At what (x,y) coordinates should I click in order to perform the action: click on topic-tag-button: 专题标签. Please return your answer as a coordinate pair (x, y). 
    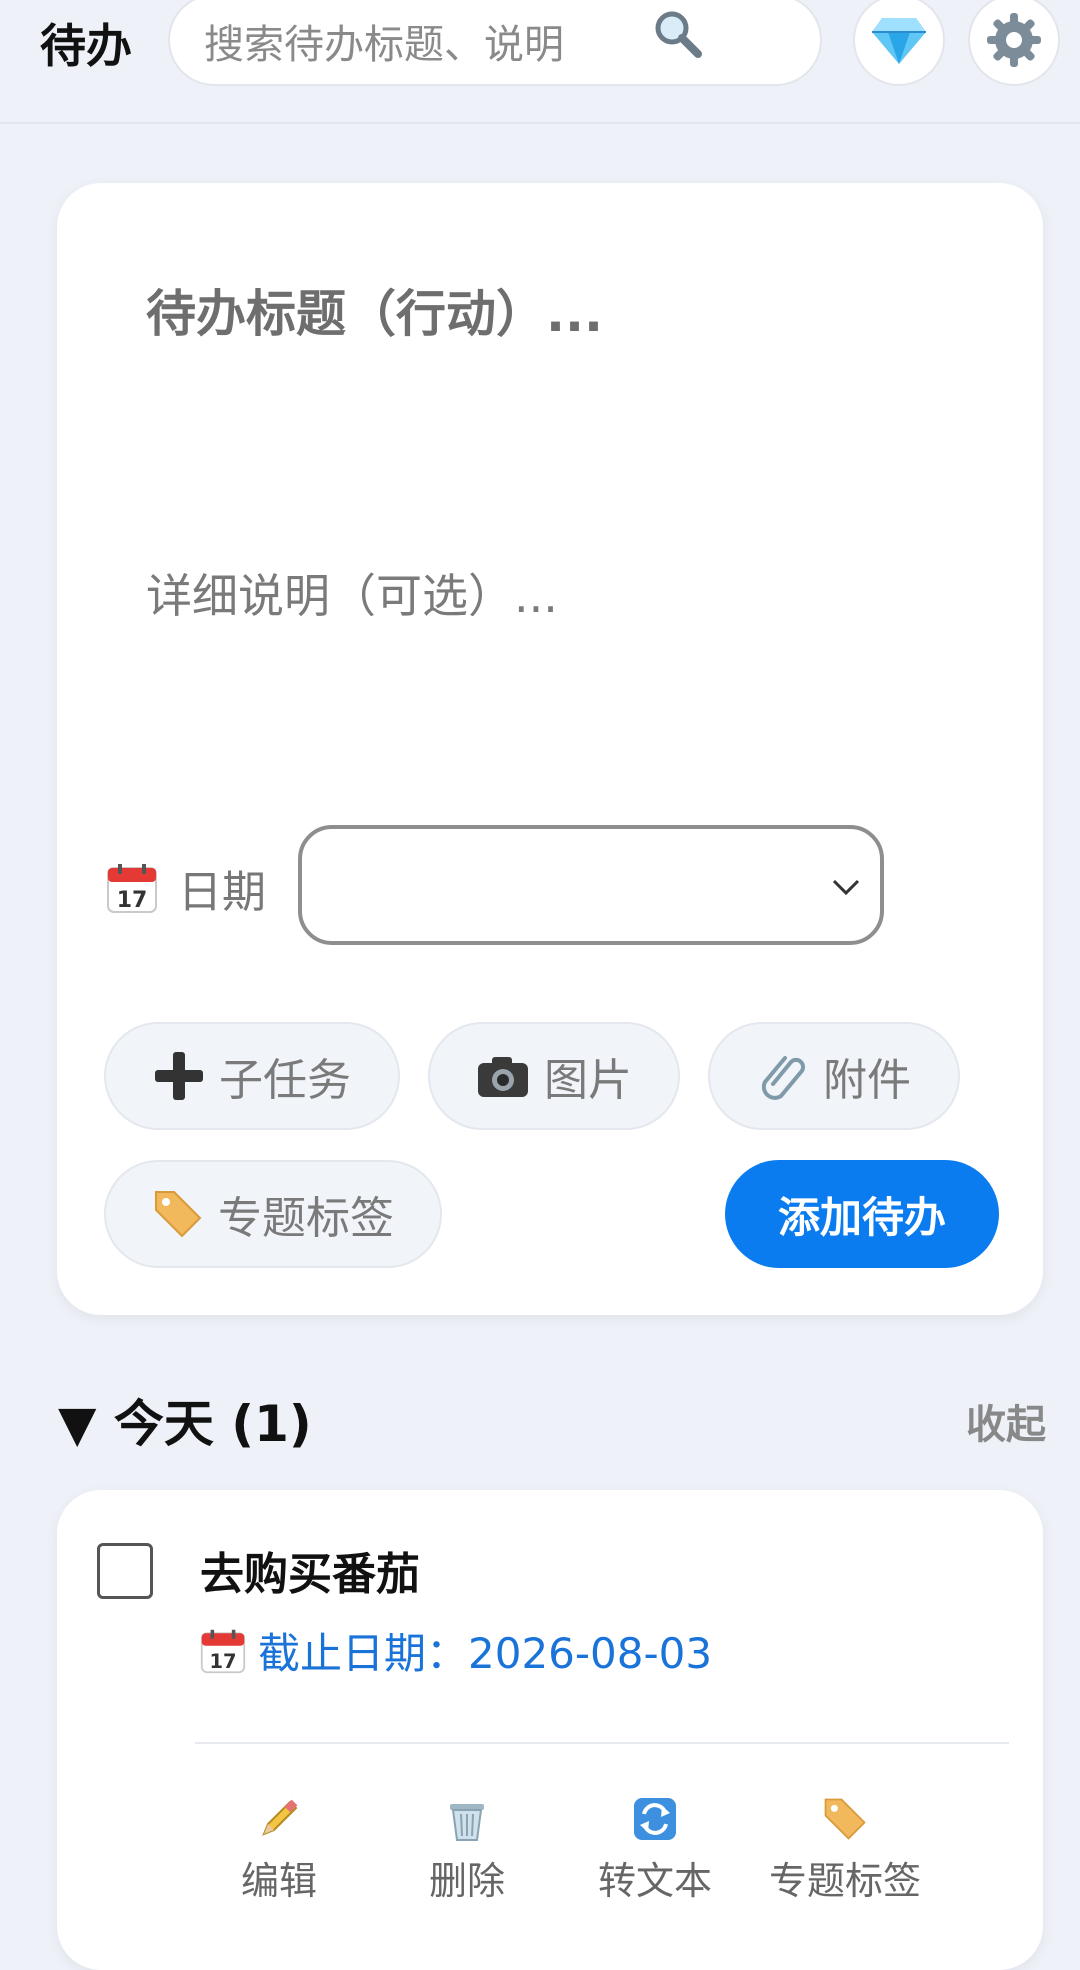
    Looking at the image, I should click on (273, 1214).